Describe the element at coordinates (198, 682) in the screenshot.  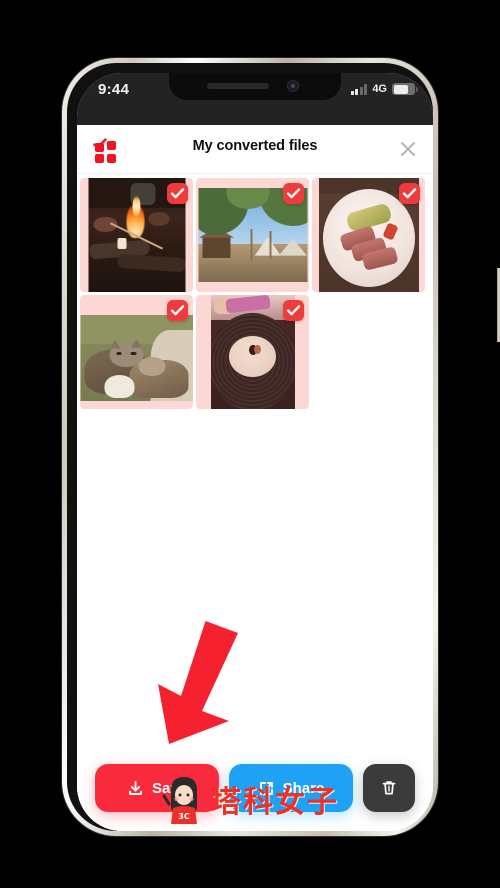
I see `red-down-left-arrow-icon` at that location.